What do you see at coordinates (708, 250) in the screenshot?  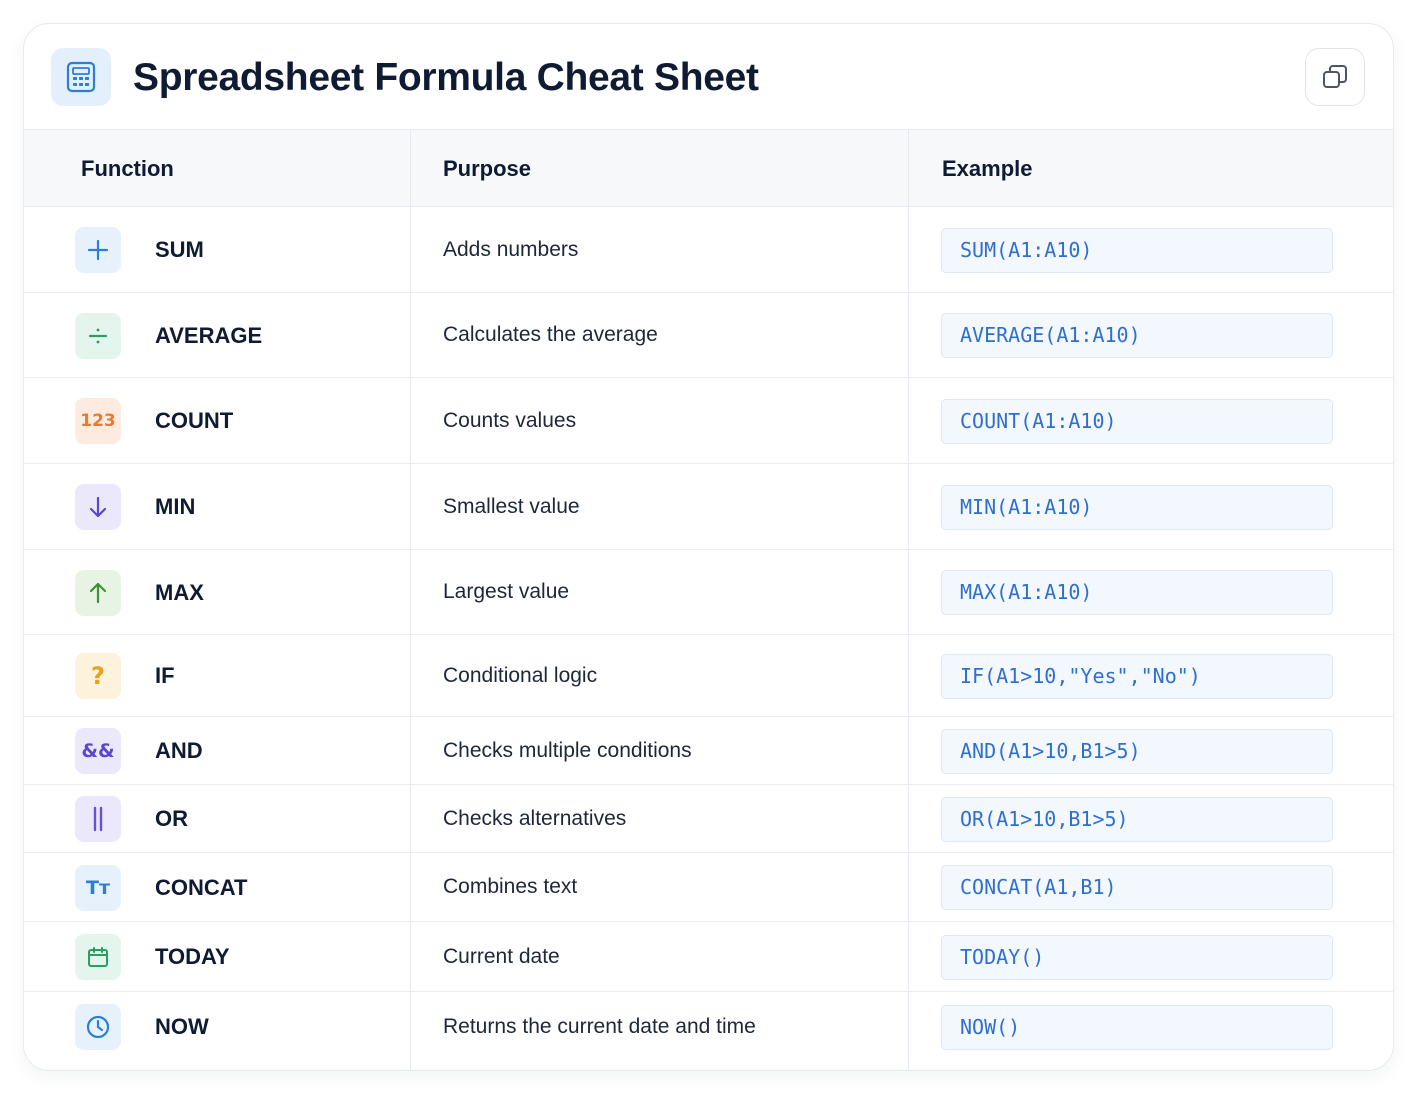 I see `table-row: SUM Adds numbers SUM(A1:A10)` at bounding box center [708, 250].